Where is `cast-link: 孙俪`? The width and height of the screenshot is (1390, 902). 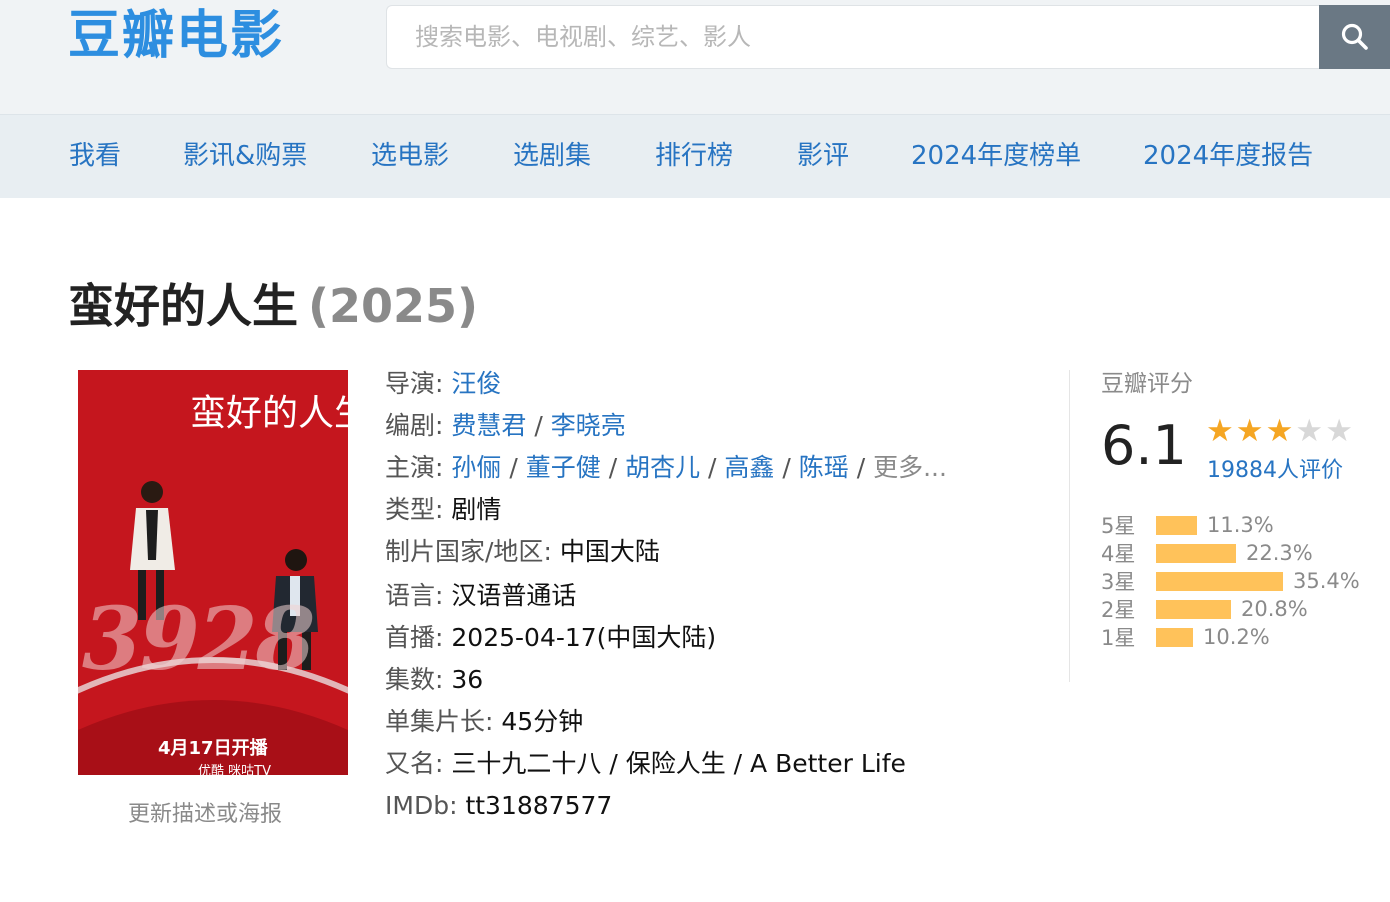
cast-link: 孙俪 is located at coordinates (476, 467).